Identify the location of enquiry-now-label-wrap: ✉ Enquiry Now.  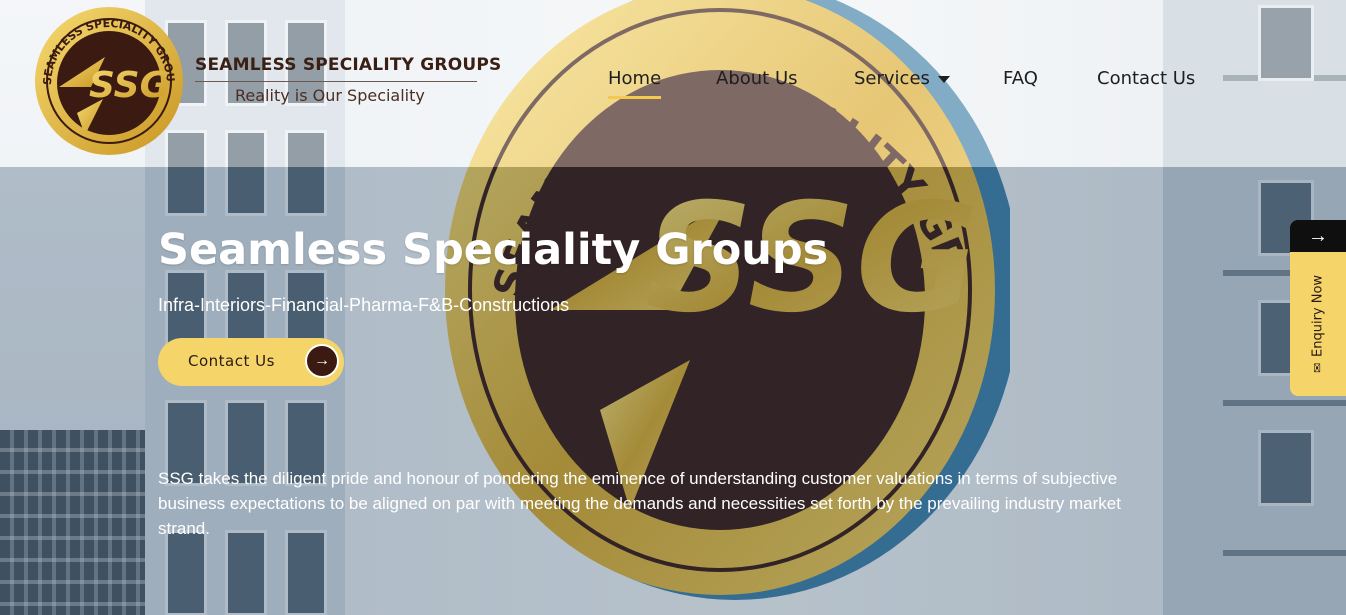
(1318, 324).